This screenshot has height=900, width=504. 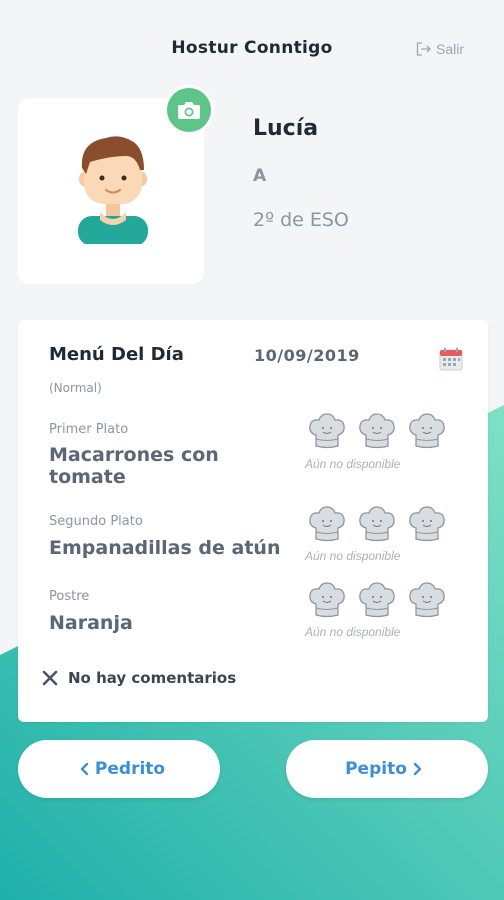 I want to click on student-group: A, so click(x=260, y=176).